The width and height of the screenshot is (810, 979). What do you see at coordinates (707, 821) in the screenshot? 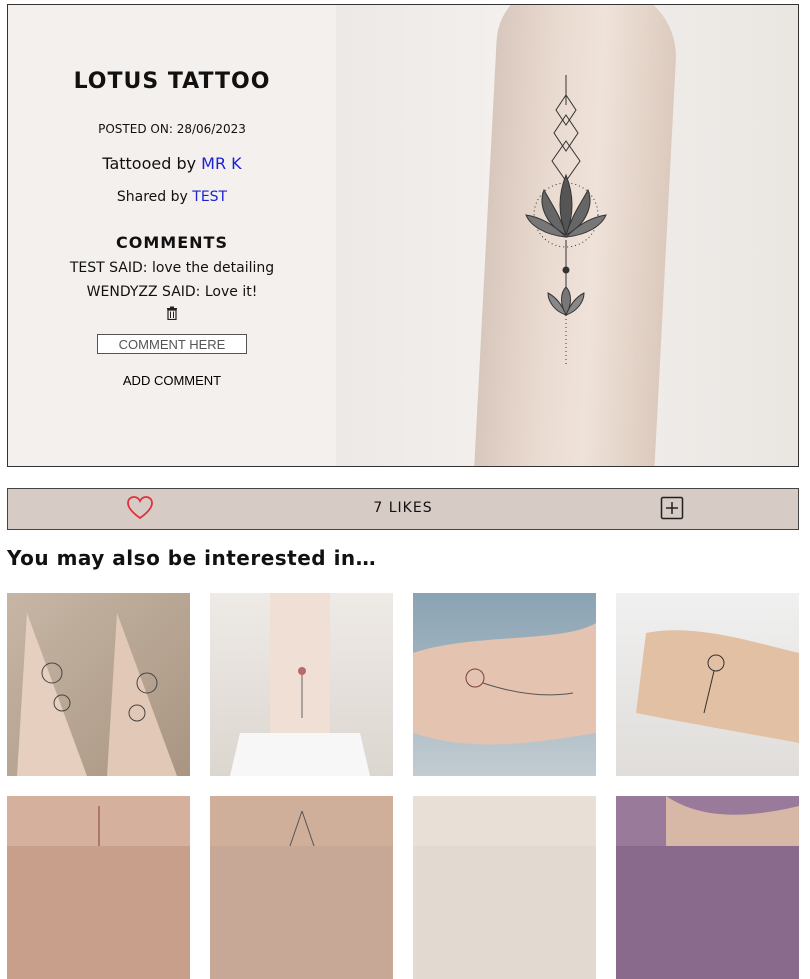
I see `purple-tattoo-image` at bounding box center [707, 821].